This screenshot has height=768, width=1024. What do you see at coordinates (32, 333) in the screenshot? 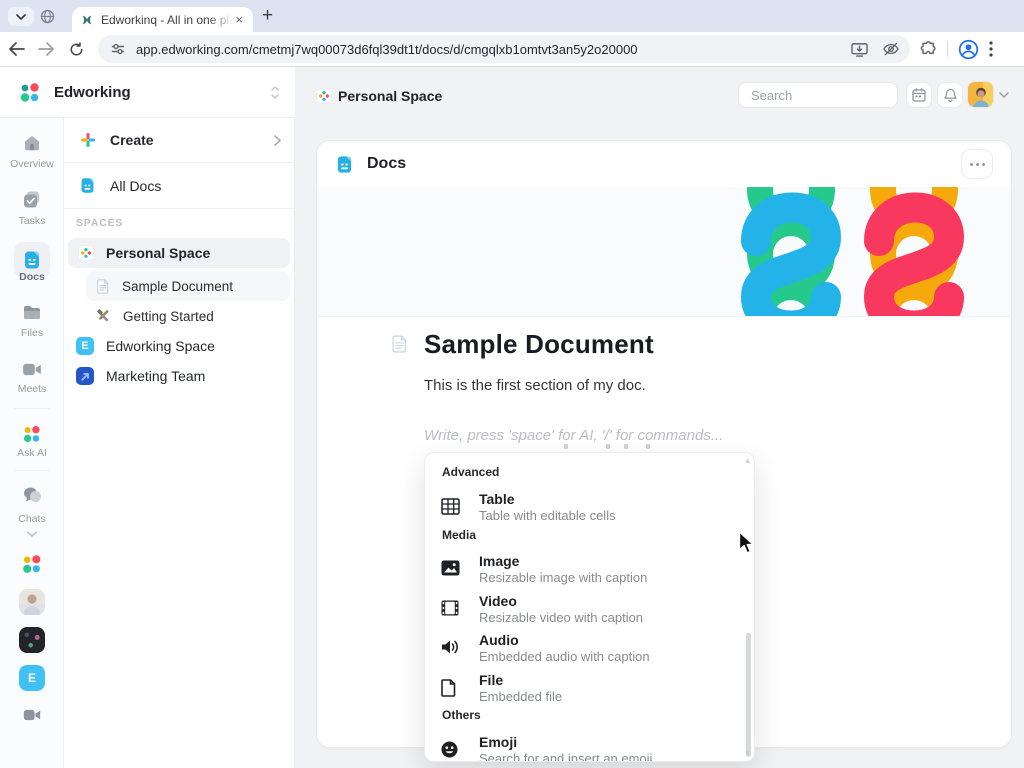
I see `rail-label-files: Files` at bounding box center [32, 333].